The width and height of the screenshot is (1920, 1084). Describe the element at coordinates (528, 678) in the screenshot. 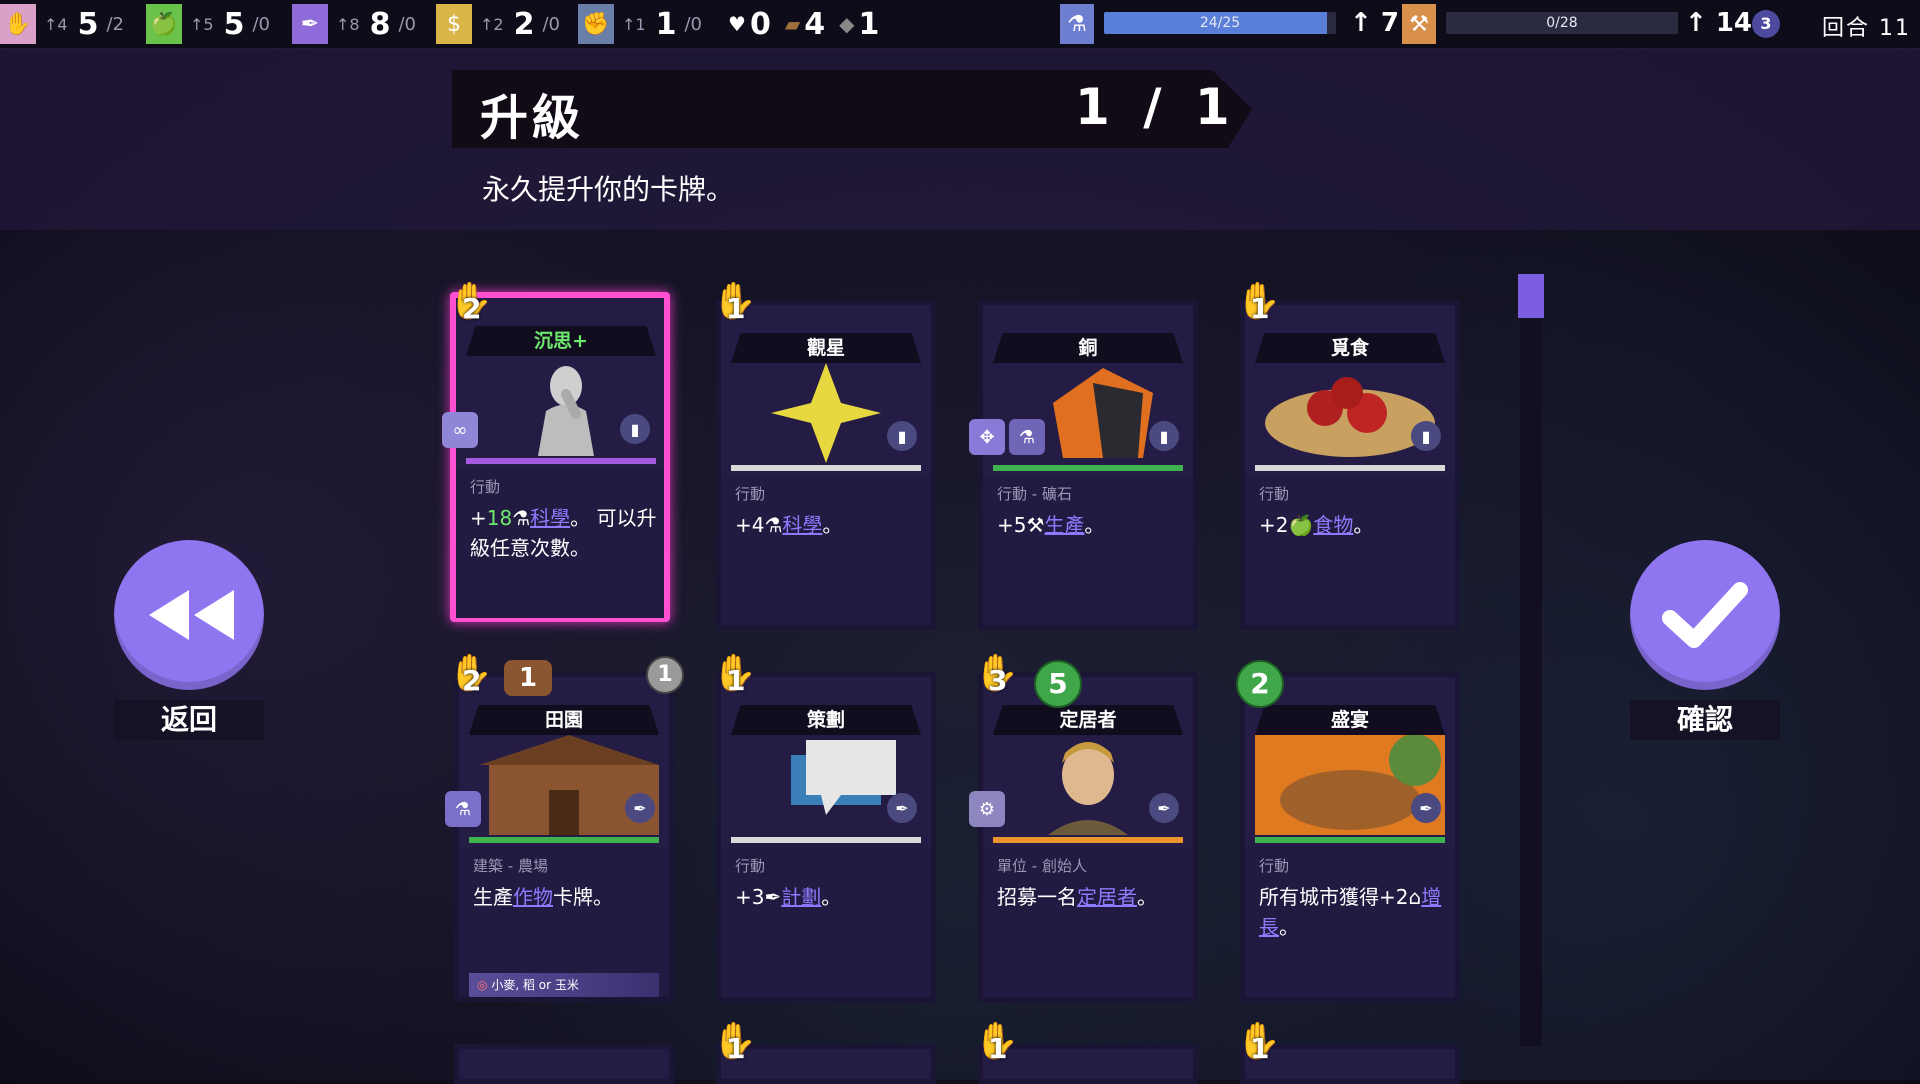

I see `wood-cost: 1` at that location.